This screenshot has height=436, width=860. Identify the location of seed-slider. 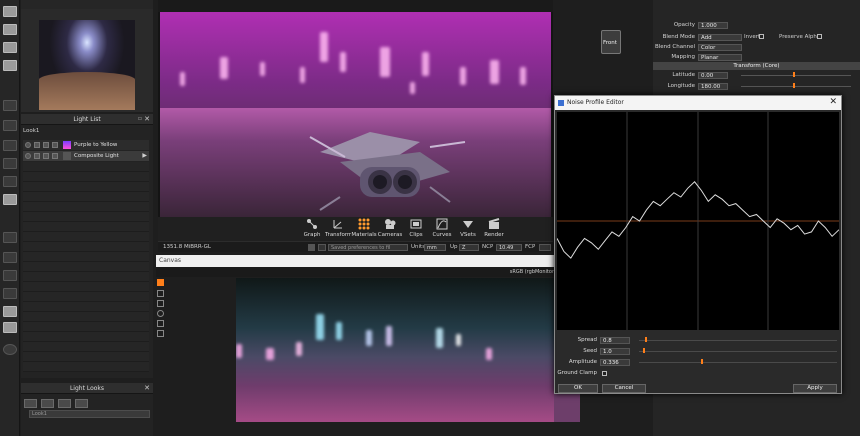
(738, 351).